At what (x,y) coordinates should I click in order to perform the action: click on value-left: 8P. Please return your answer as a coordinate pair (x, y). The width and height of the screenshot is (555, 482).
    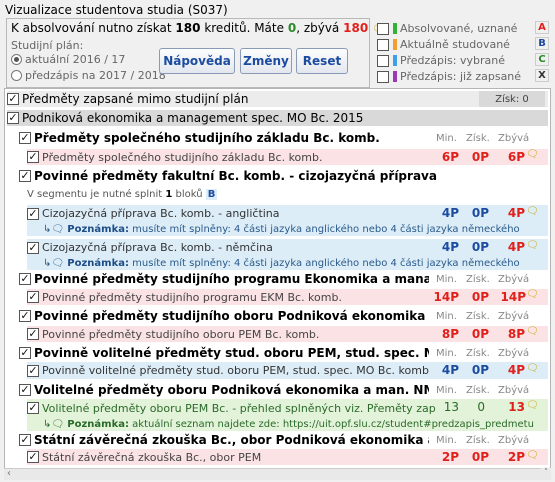
    Looking at the image, I should click on (516, 334).